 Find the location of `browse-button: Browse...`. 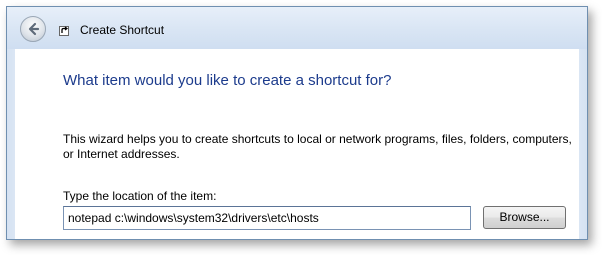

browse-button: Browse... is located at coordinates (524, 217).